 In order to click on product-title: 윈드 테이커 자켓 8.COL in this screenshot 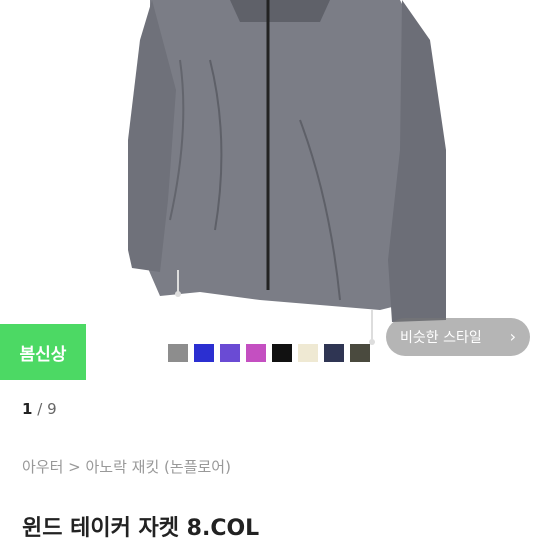, I will do `click(141, 528)`.